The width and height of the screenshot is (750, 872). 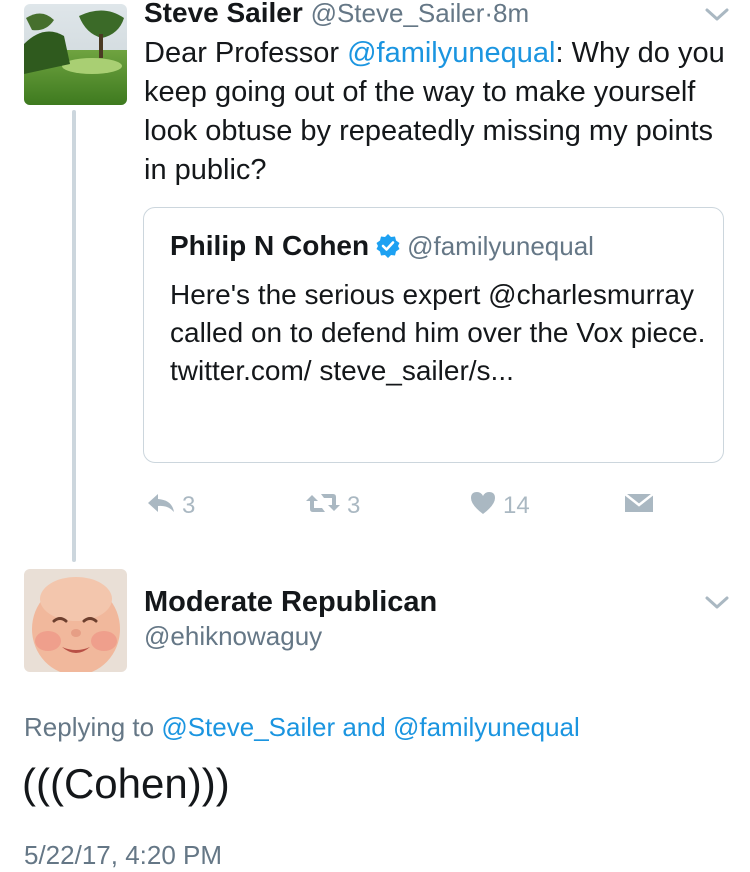 What do you see at coordinates (223, 14) in the screenshot?
I see `author-name: Steve Sailer` at bounding box center [223, 14].